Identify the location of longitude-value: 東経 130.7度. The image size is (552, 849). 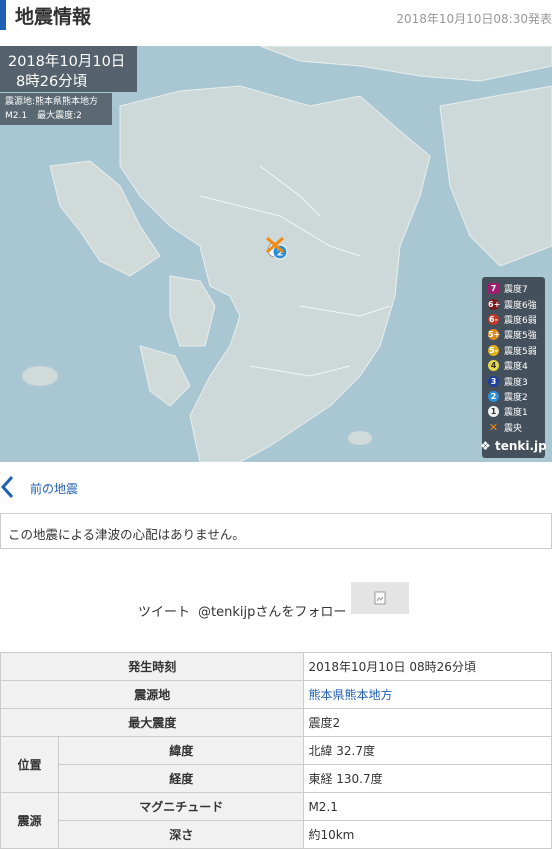
(427, 778).